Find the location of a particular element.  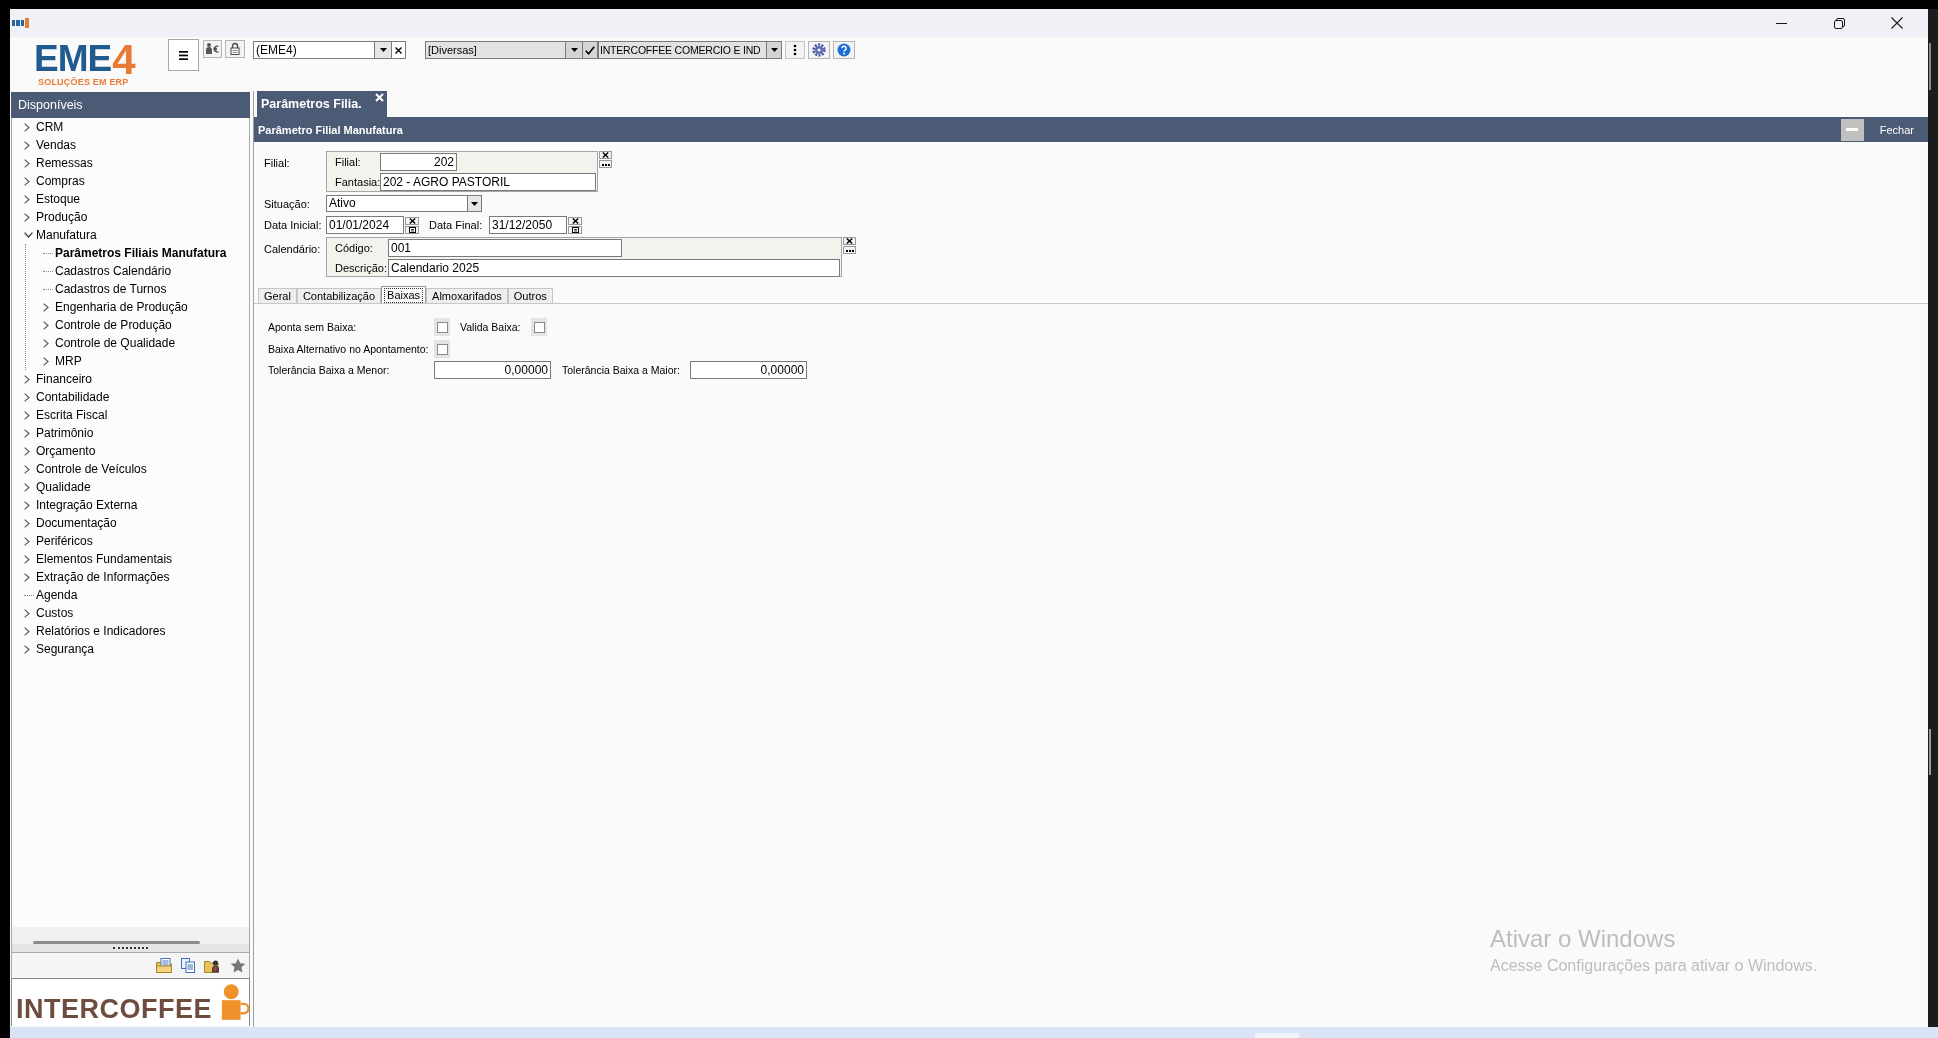

help-icon is located at coordinates (844, 50).